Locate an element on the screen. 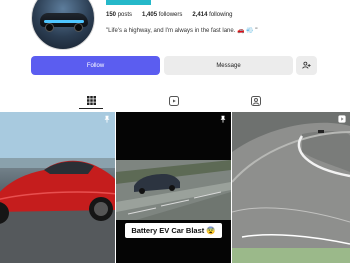 Image resolution: width=350 pixels, height=263 pixels. posts-stat: 150 posts is located at coordinates (119, 15).